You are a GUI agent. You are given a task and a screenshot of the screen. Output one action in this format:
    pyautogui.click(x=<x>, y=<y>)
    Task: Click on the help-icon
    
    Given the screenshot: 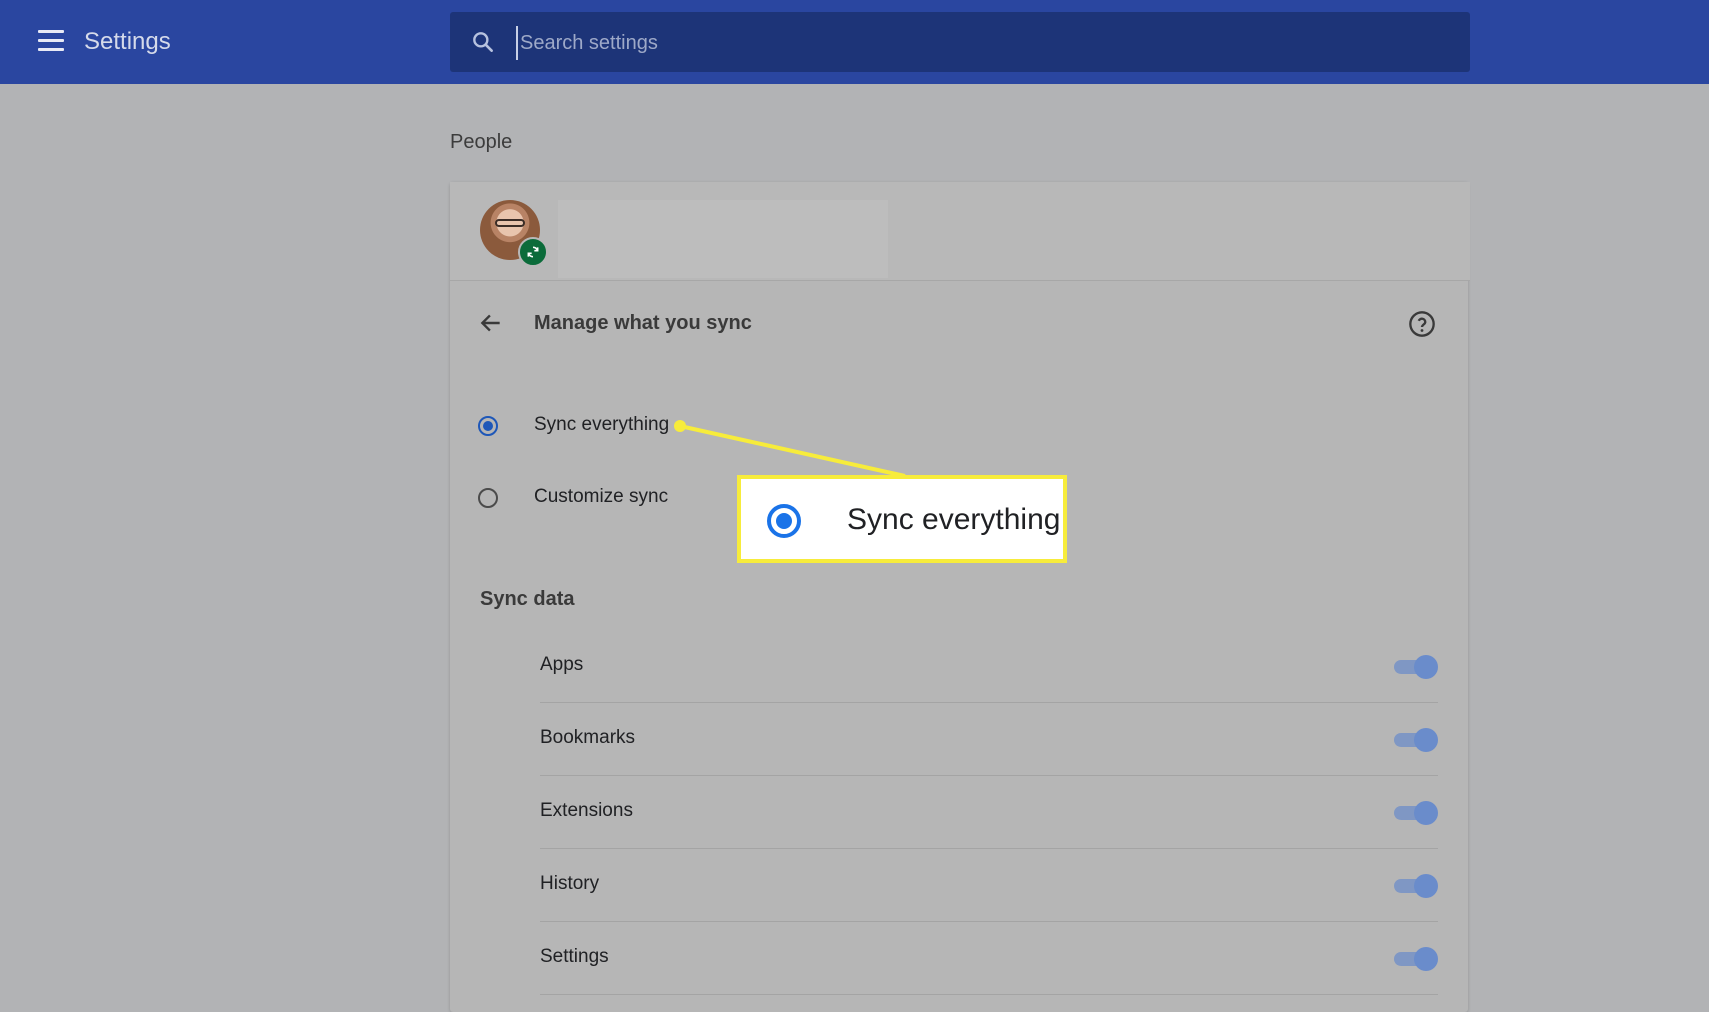 What is the action you would take?
    pyautogui.click(x=1422, y=324)
    